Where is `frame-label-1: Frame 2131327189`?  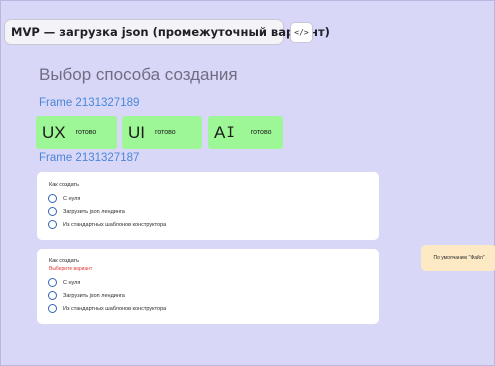
frame-label-1: Frame 2131327189 is located at coordinates (89, 103).